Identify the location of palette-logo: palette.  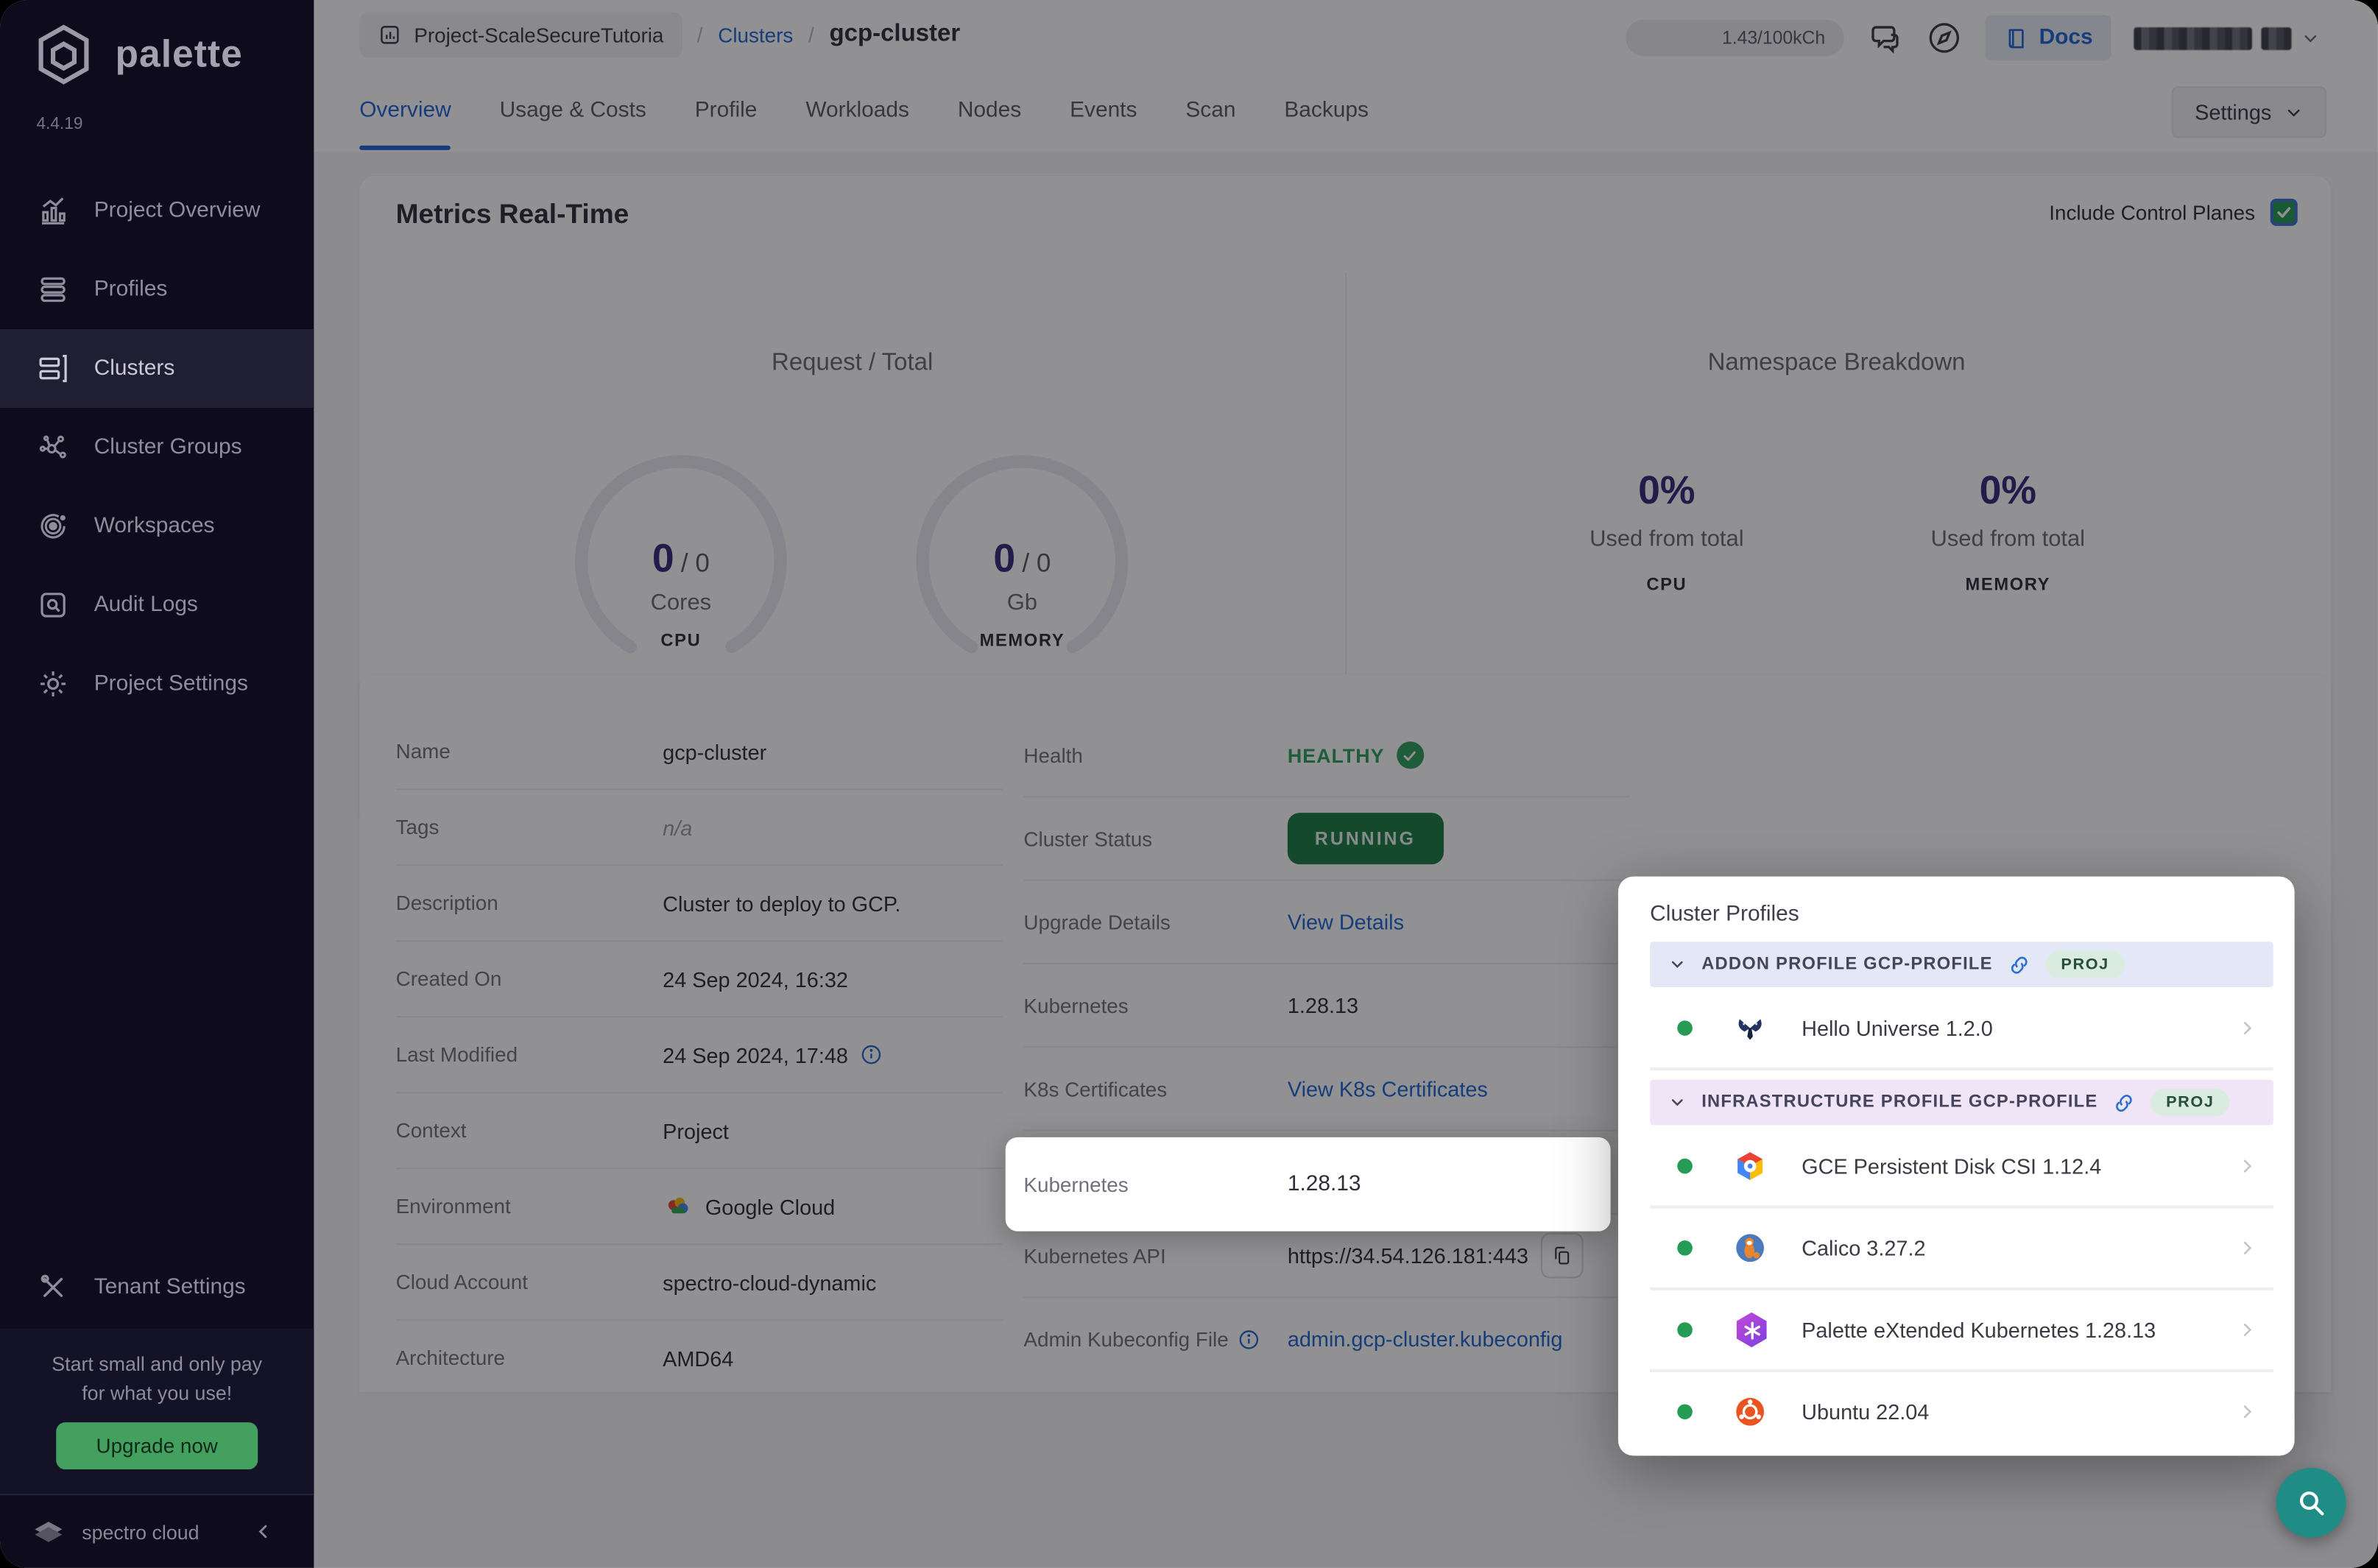
(136, 55).